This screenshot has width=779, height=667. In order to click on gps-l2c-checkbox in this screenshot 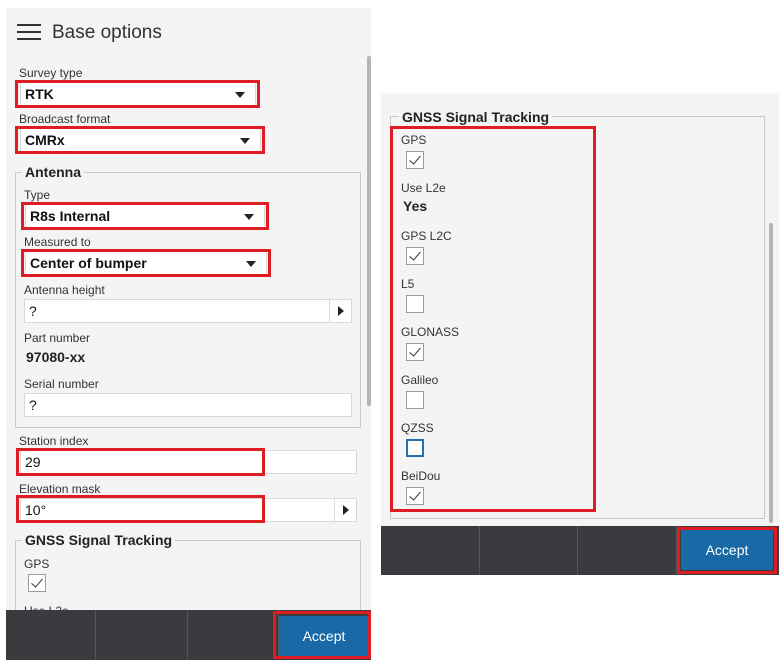, I will do `click(415, 256)`.